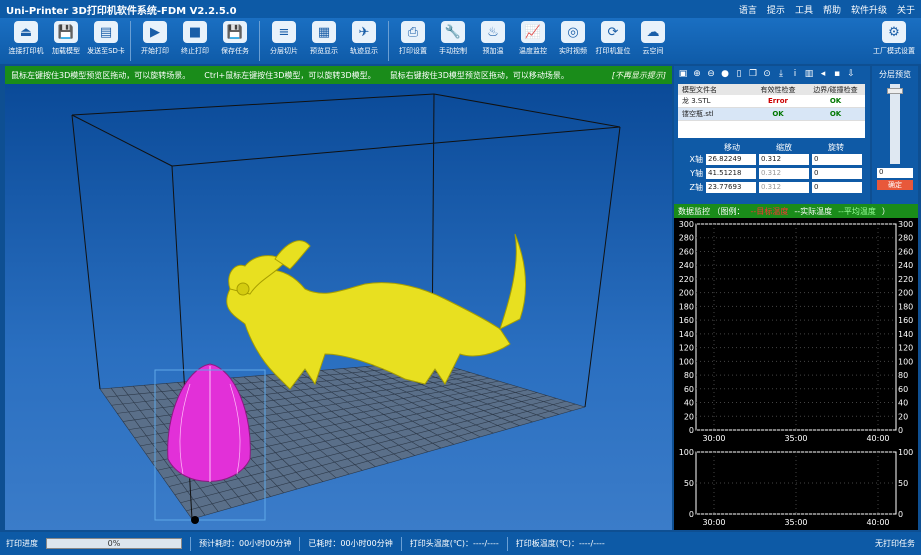  What do you see at coordinates (851, 74) in the screenshot?
I see `export-icon: ⇩` at bounding box center [851, 74].